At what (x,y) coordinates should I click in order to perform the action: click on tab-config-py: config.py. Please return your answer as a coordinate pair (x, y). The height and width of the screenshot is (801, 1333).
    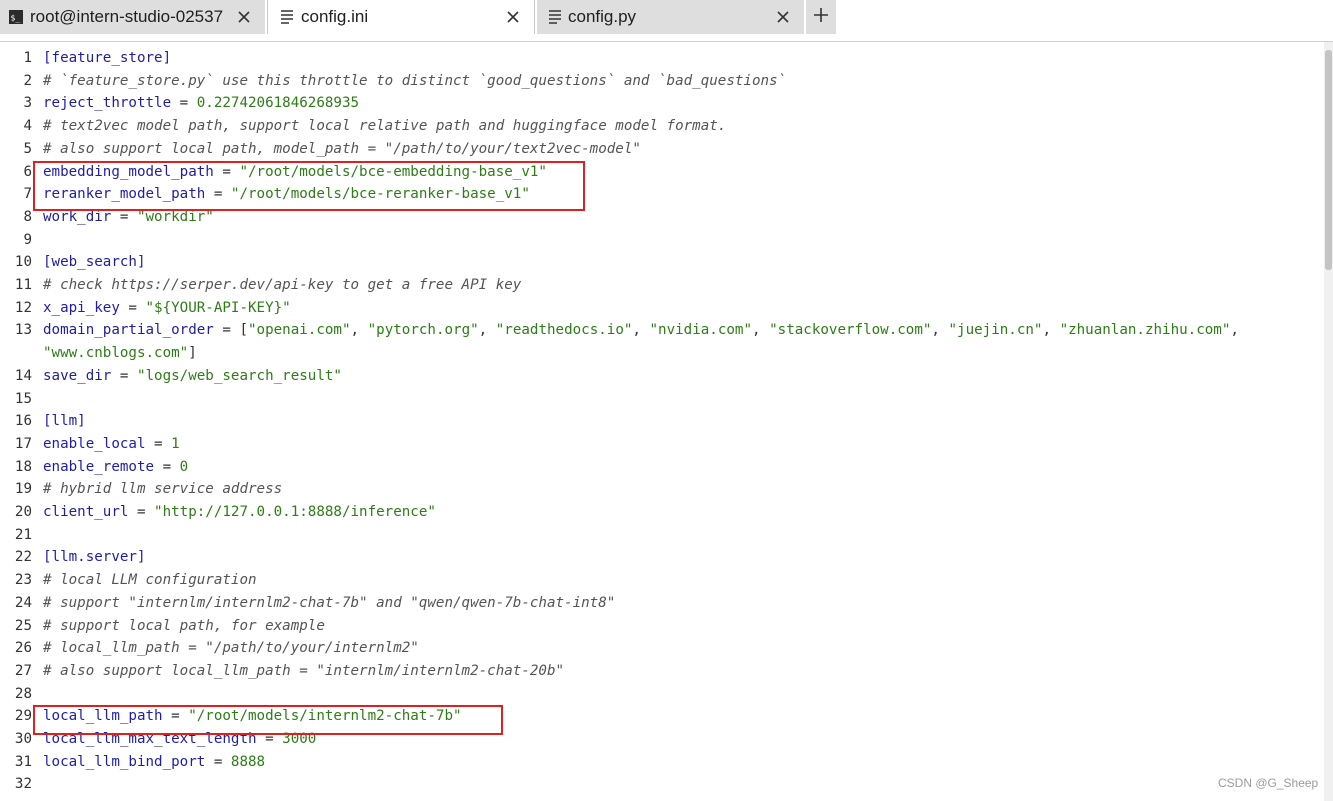
    Looking at the image, I should click on (670, 17).